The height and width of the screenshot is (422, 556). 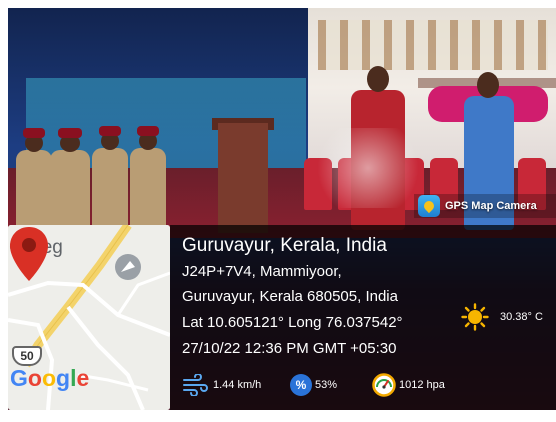 What do you see at coordinates (290, 296) in the screenshot?
I see `address-line-2: Guruvayur, Kerala 680505, India` at bounding box center [290, 296].